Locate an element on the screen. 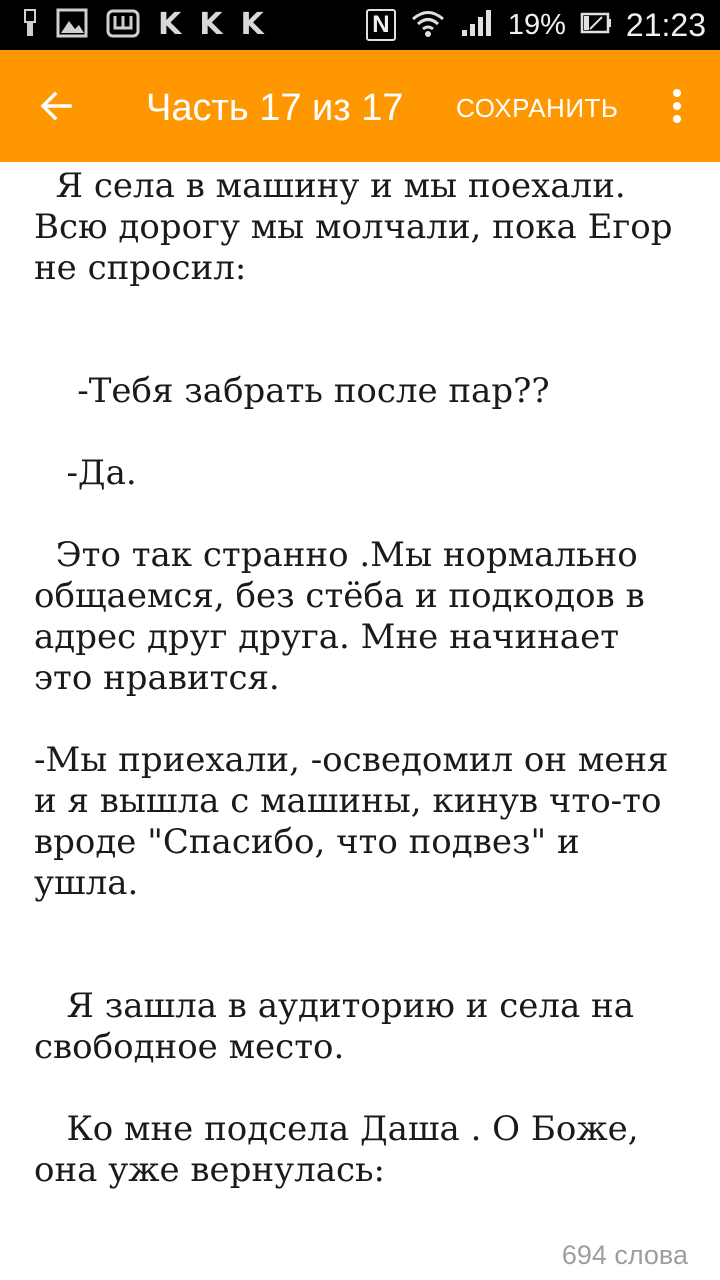 This screenshot has height=1280, width=720. nfc-icon: N is located at coordinates (380, 25).